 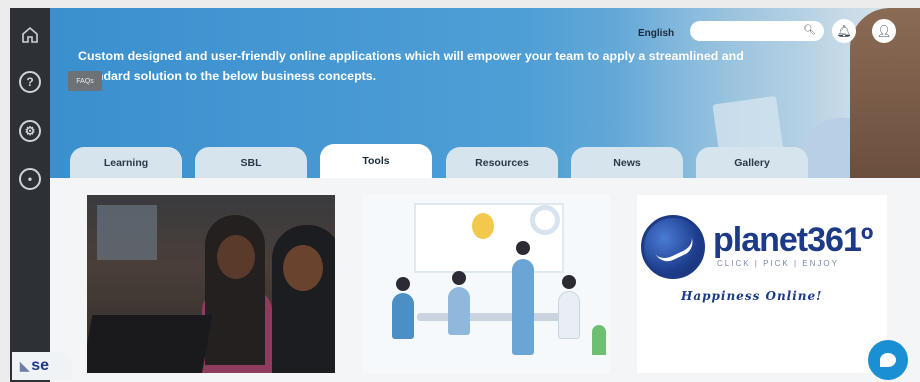 I want to click on chat-button, so click(x=888, y=360).